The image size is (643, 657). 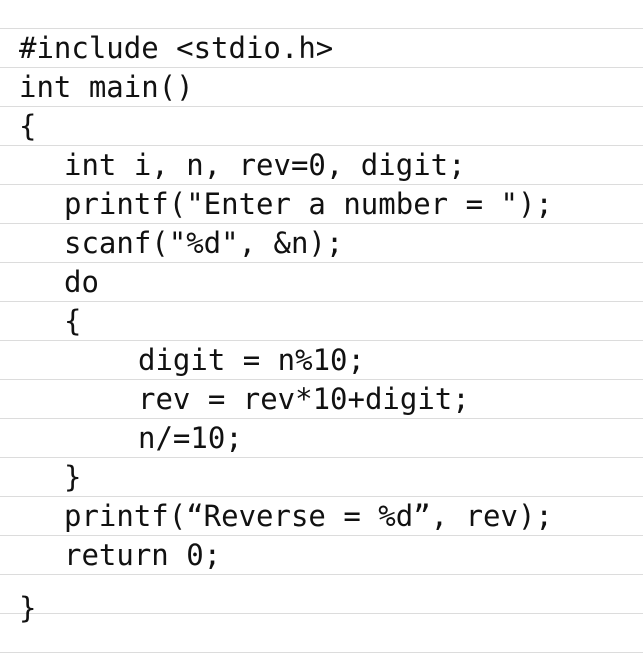 What do you see at coordinates (204, 243) in the screenshot?
I see `code-line-scanf: scanf("%d", &n);` at bounding box center [204, 243].